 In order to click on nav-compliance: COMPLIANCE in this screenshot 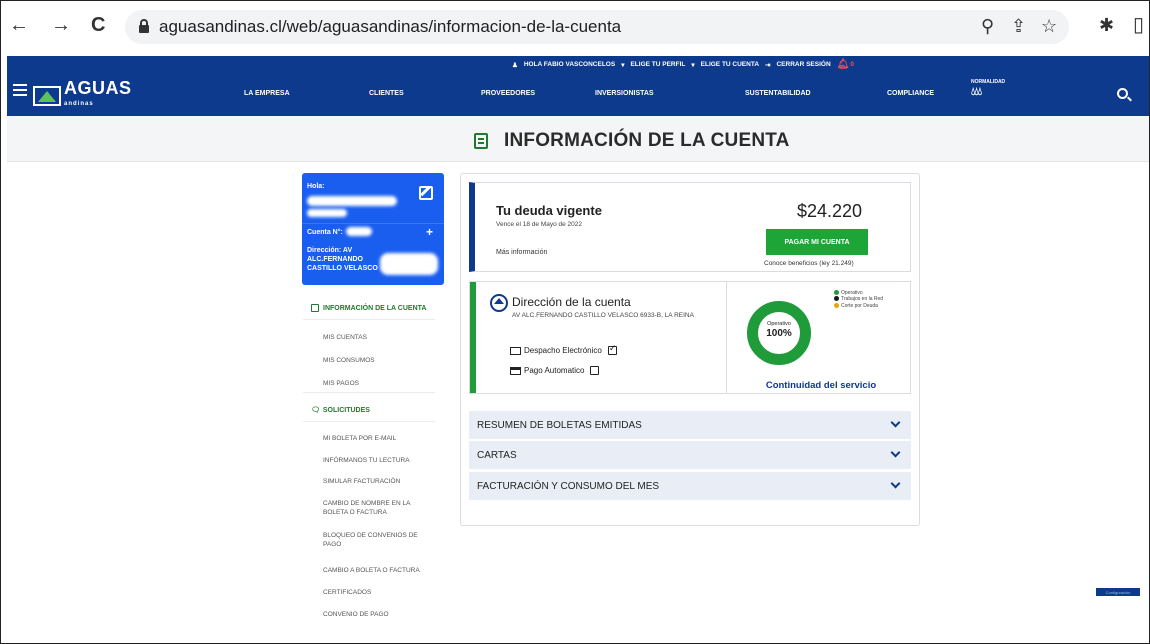, I will do `click(910, 93)`.